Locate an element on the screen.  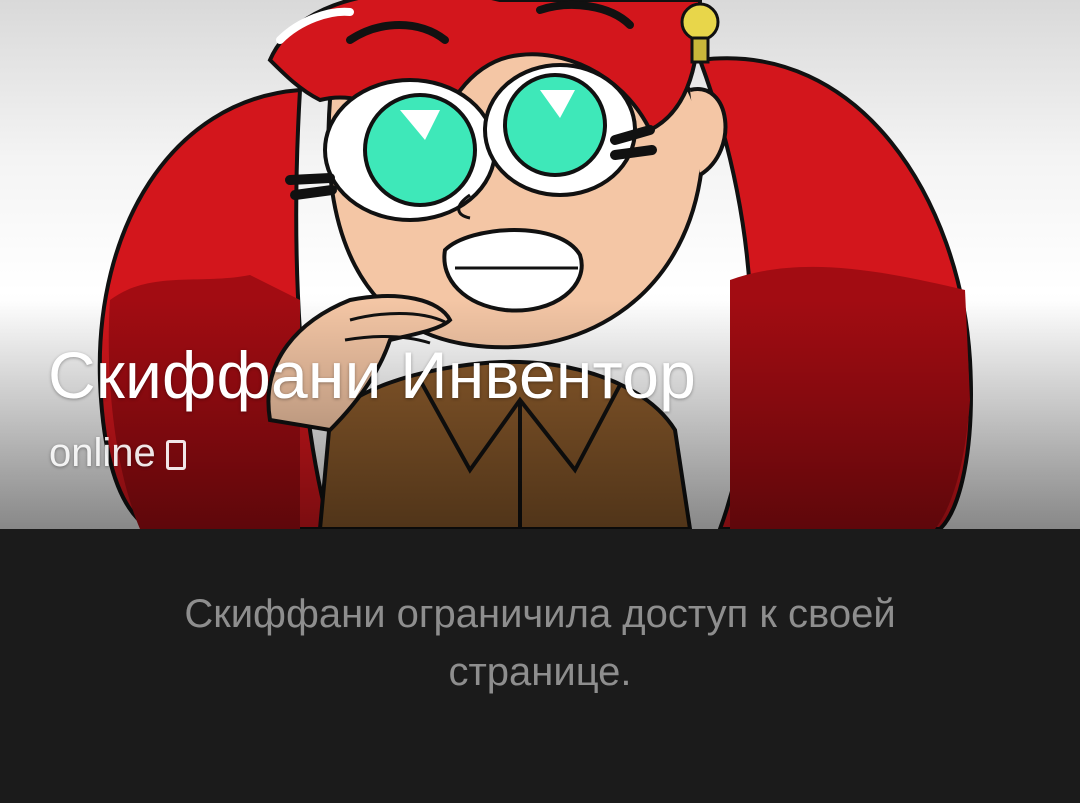
online-status: online is located at coordinates (117, 453).